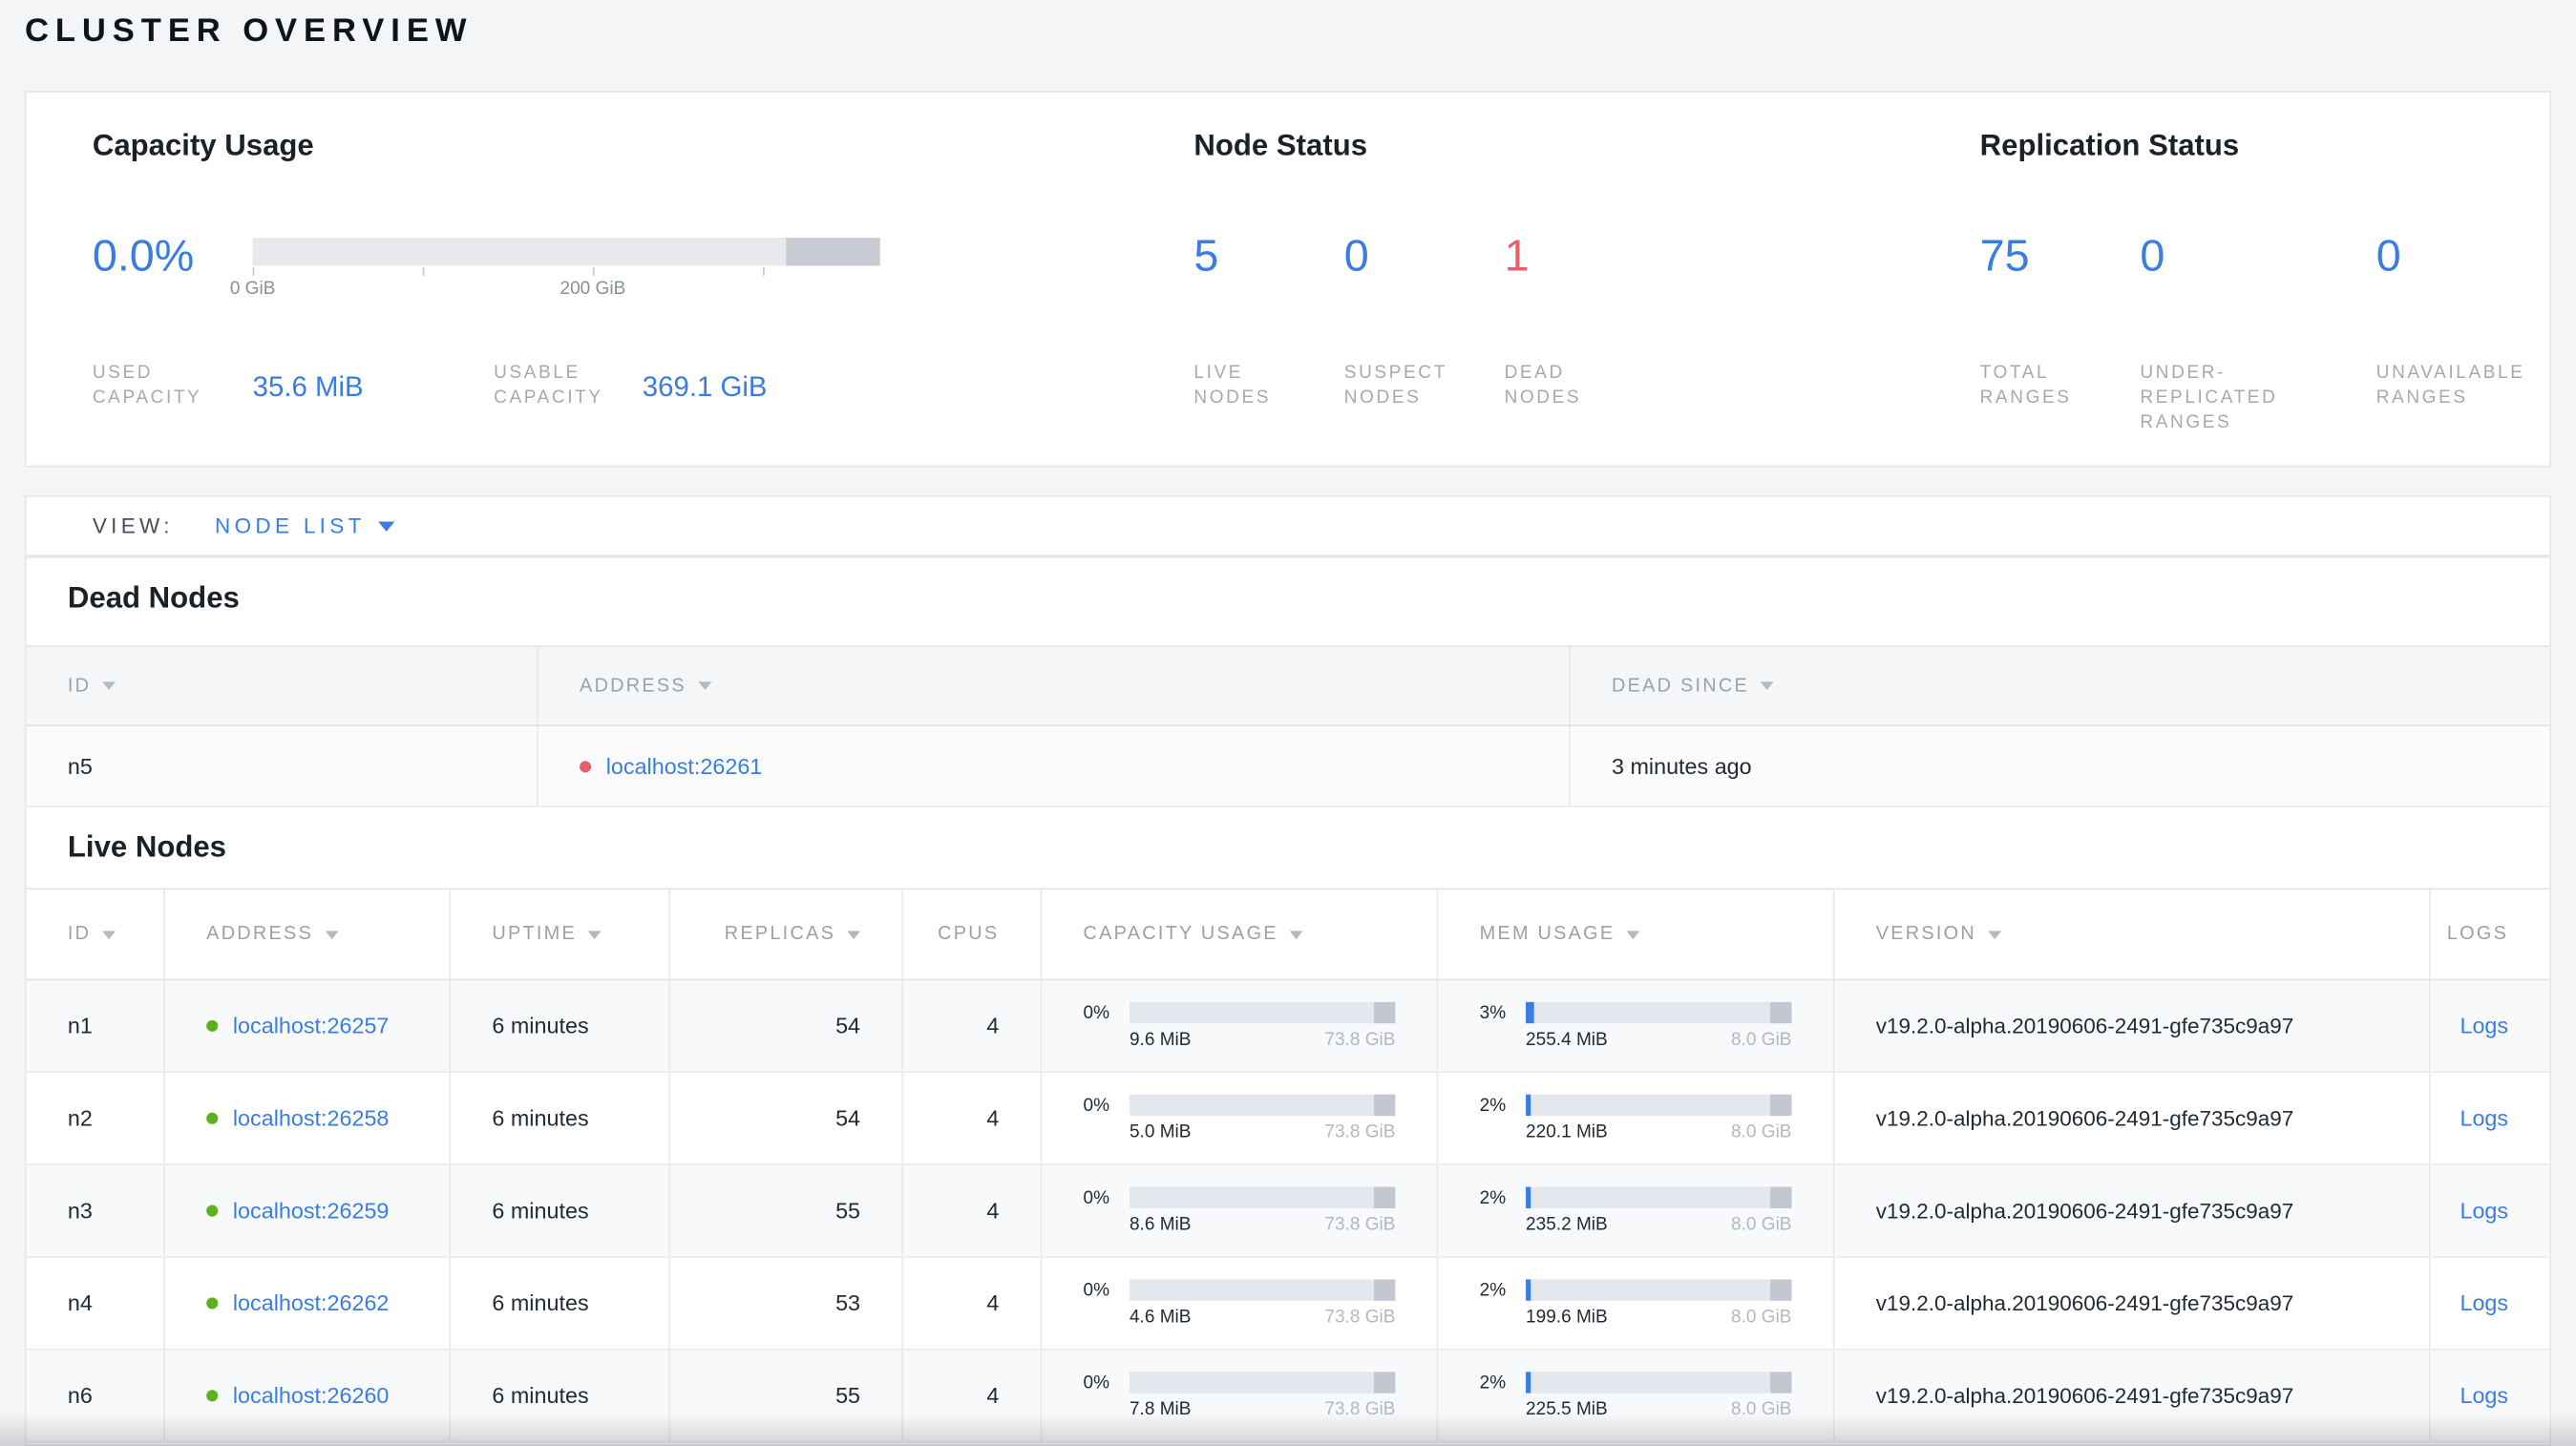  Describe the element at coordinates (1356, 256) in the screenshot. I see `suspect-nodes-count: 0` at that location.